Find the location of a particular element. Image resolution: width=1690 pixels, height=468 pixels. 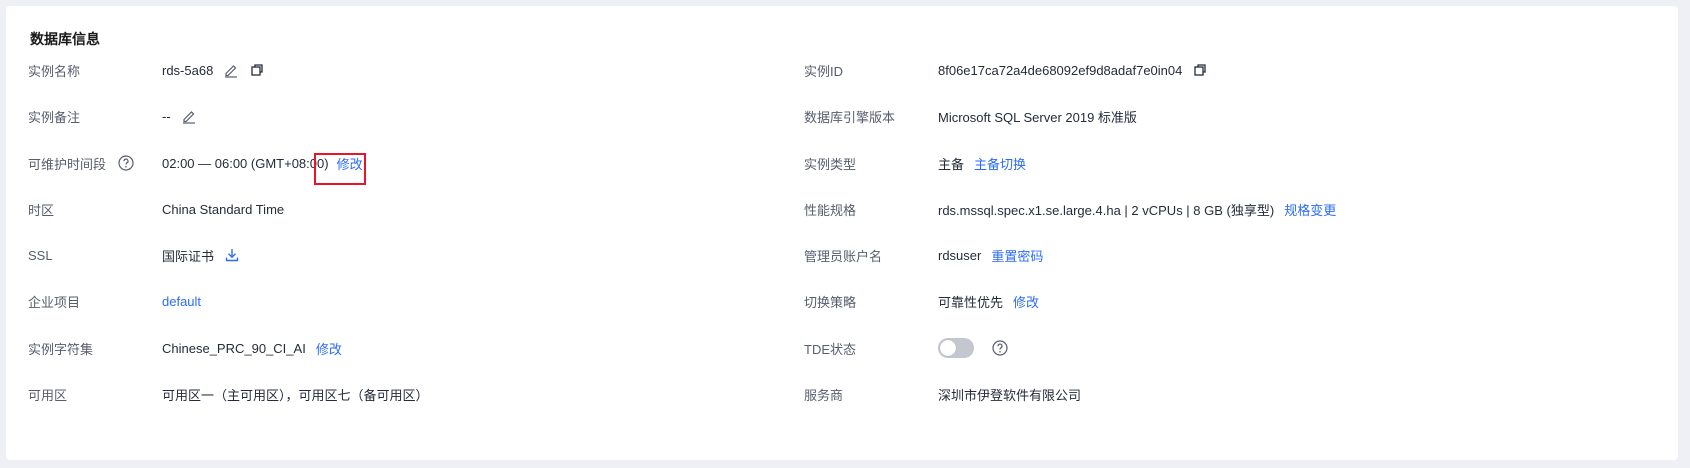

row-provider: 服务商 深圳市伊登软件有限公司 is located at coordinates (942, 394).